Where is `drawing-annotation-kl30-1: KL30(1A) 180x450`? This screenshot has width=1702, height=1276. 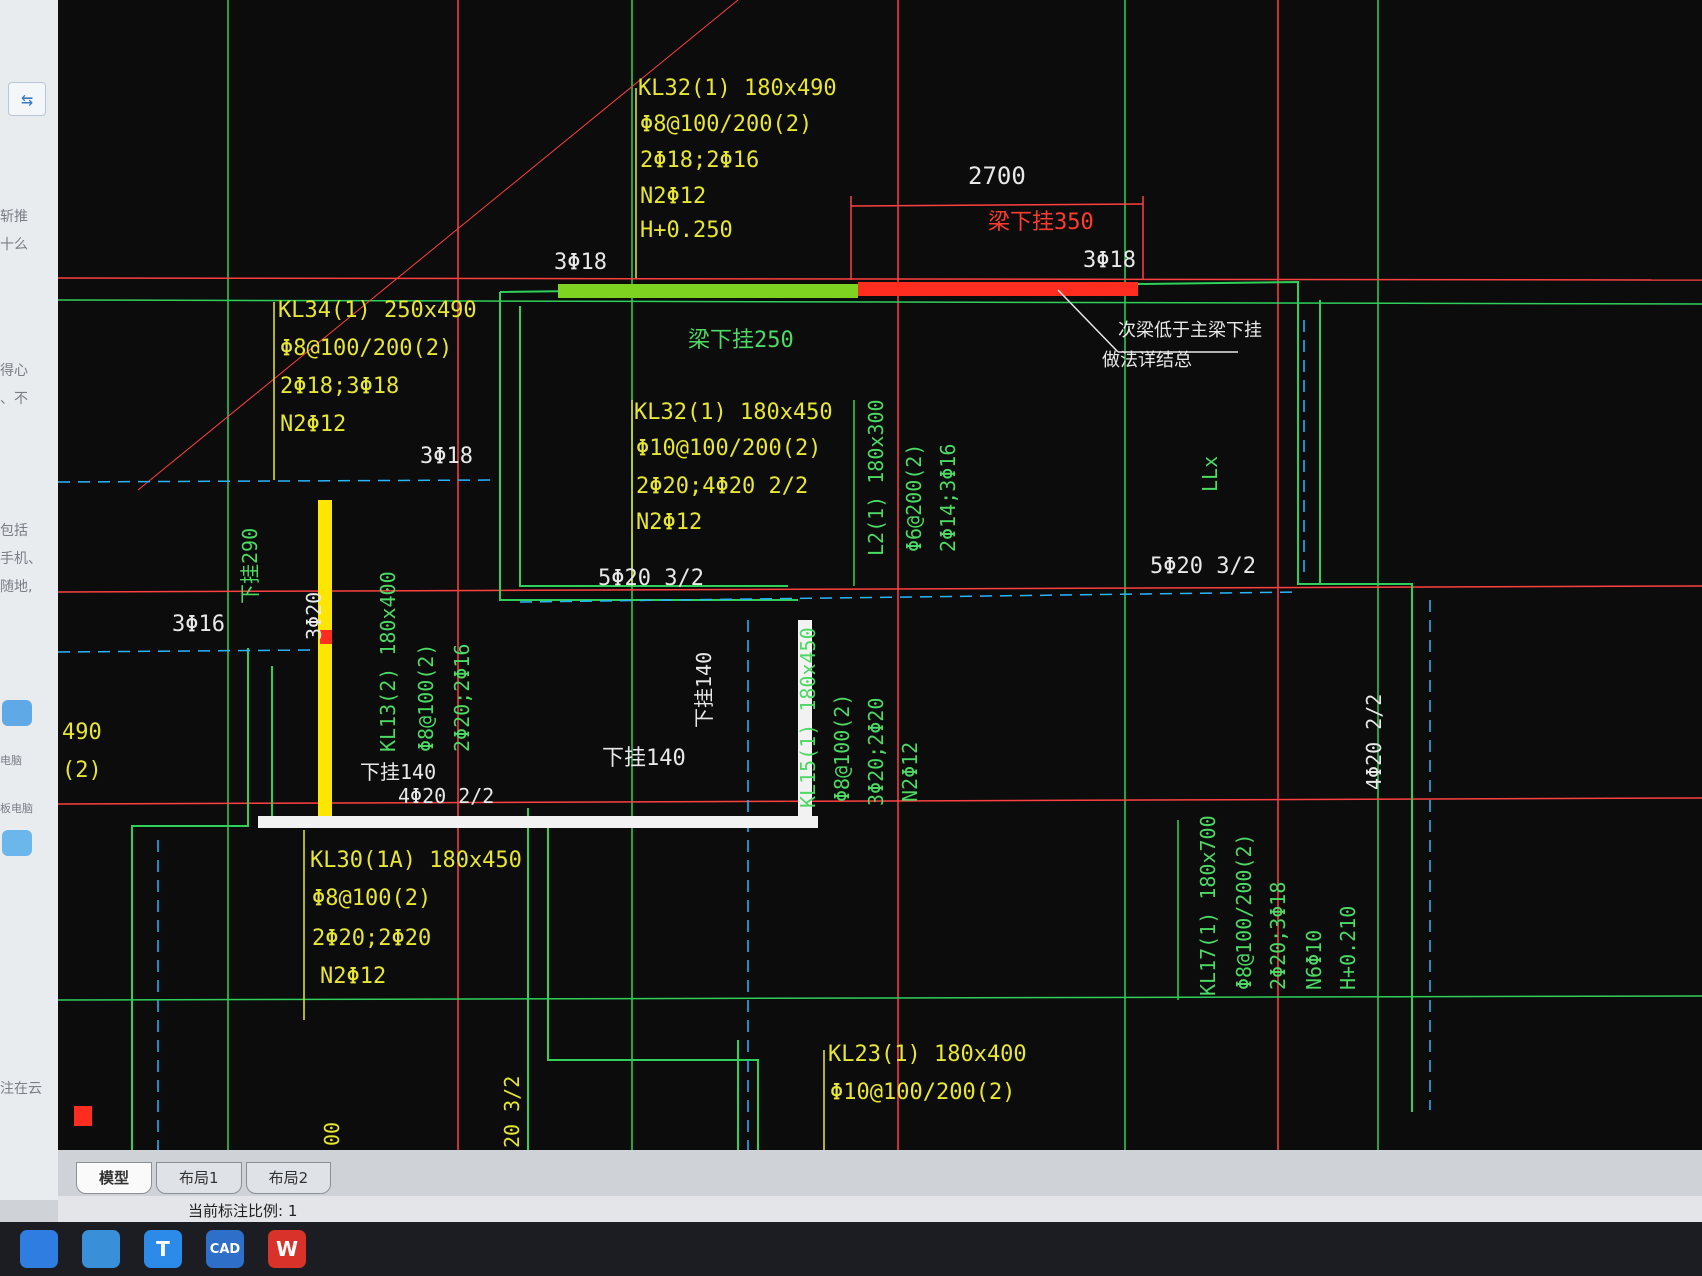
drawing-annotation-kl30-1: KL30(1A) 180x450 is located at coordinates (416, 860).